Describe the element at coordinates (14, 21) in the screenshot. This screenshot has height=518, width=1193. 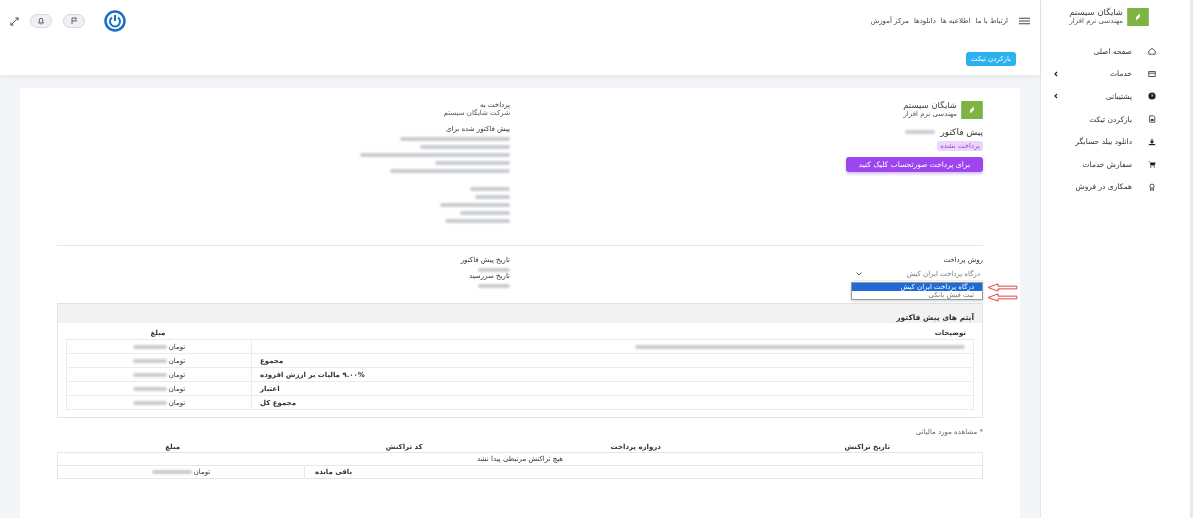
I see `expand-icon` at that location.